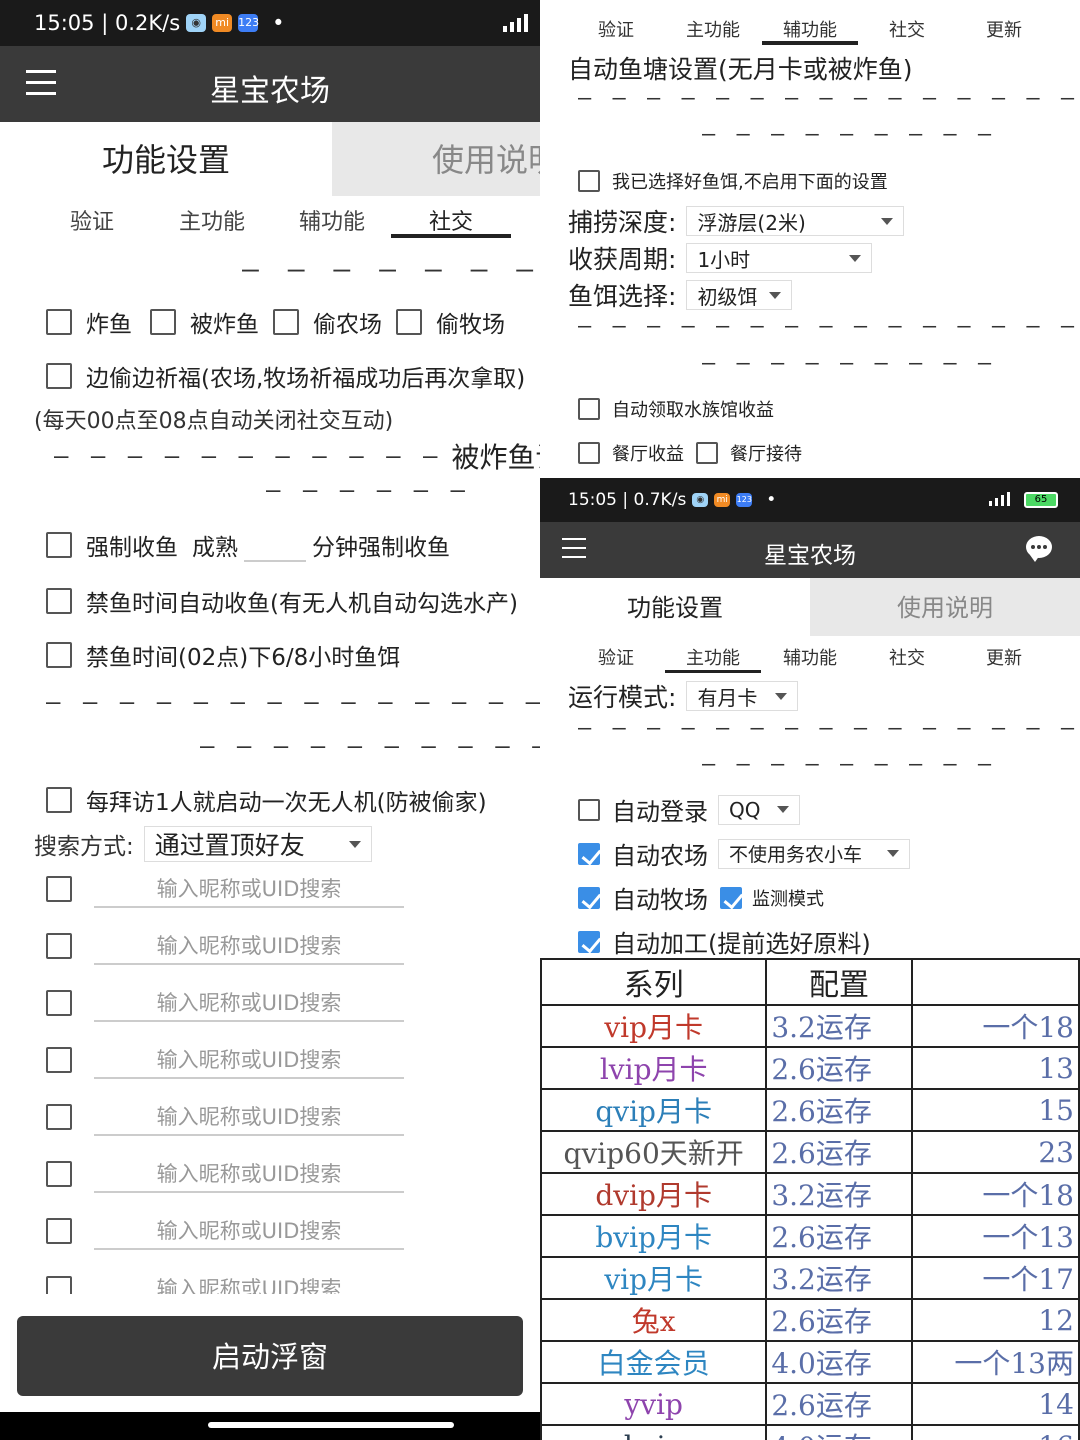 The image size is (1080, 1440). What do you see at coordinates (589, 409) in the screenshot?
I see `checkbox-aquarium` at bounding box center [589, 409].